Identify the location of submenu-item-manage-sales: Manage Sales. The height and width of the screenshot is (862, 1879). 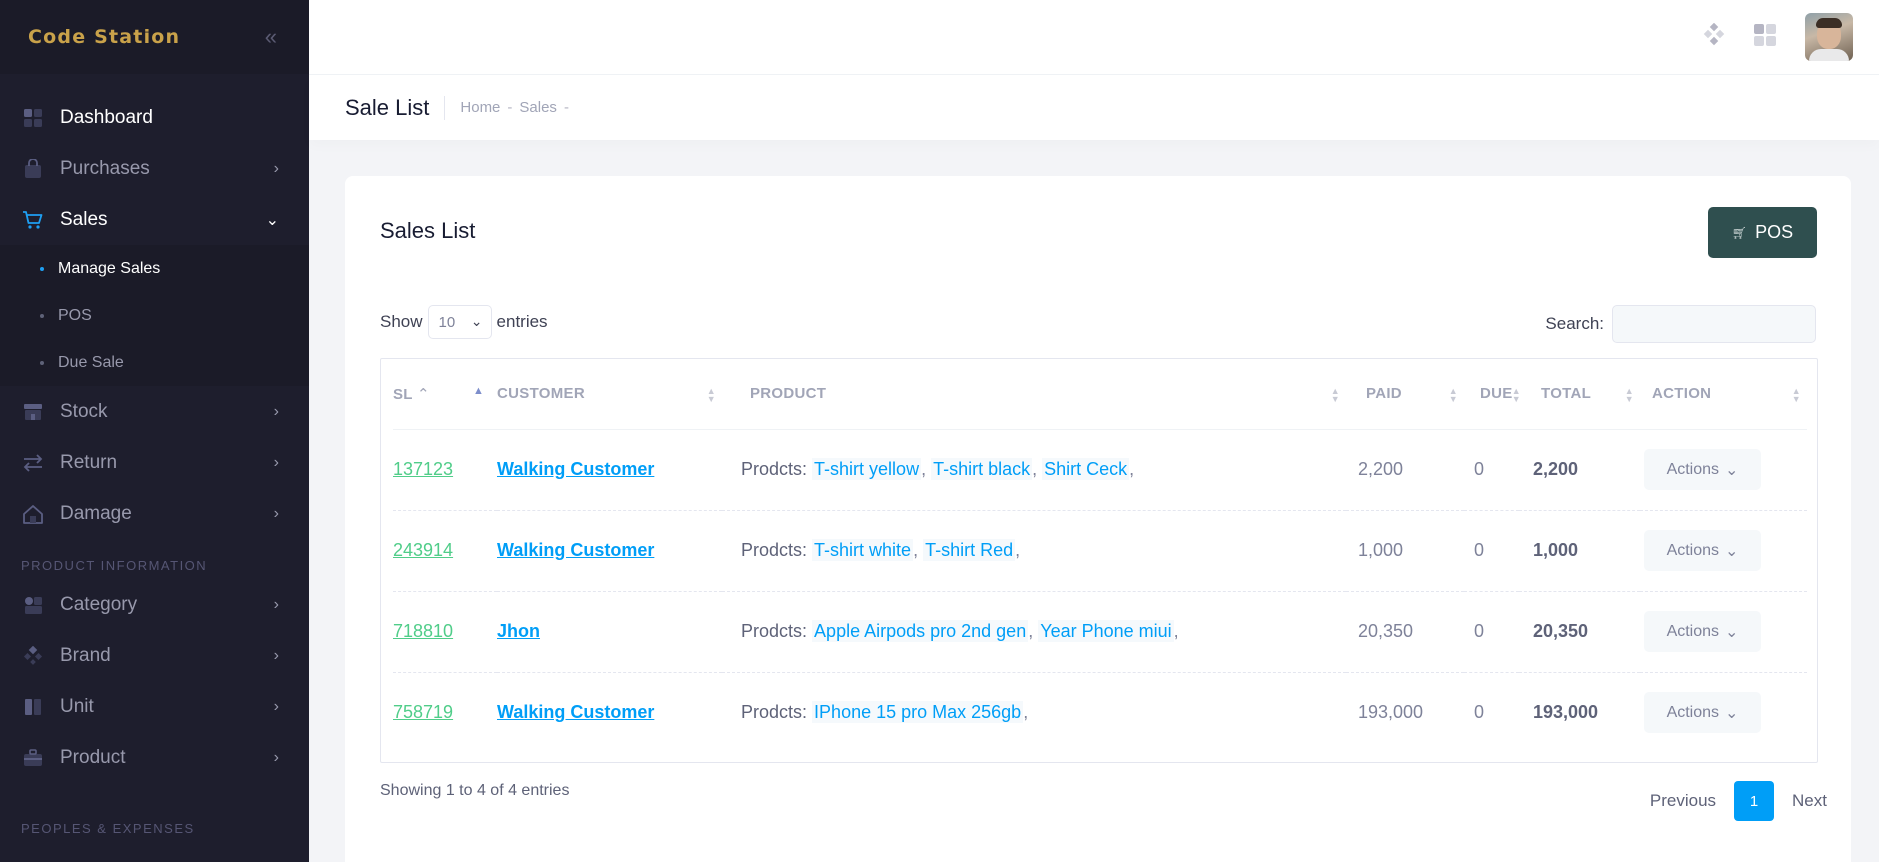
(154, 268).